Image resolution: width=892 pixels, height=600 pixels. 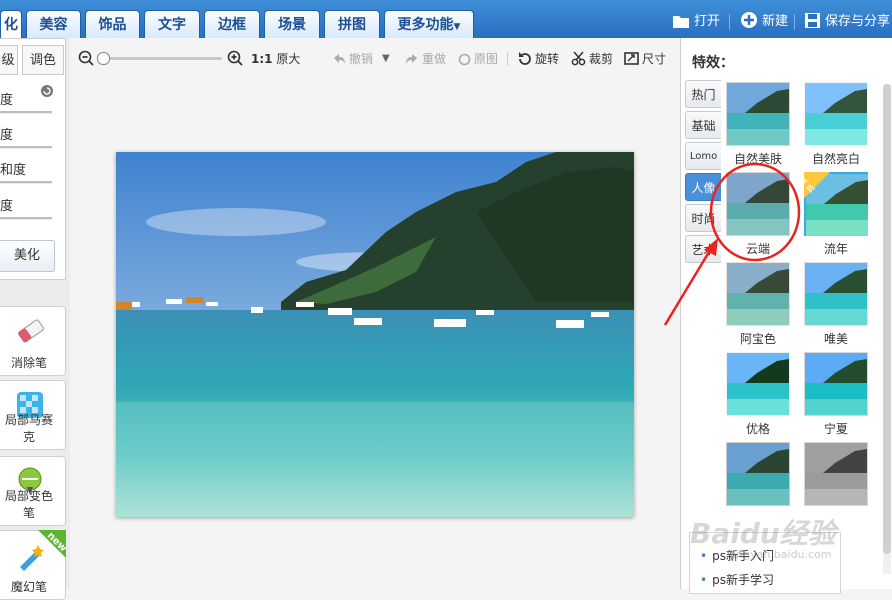 What do you see at coordinates (386, 59) in the screenshot?
I see `undo-dropdown-icon: ▼` at bounding box center [386, 59].